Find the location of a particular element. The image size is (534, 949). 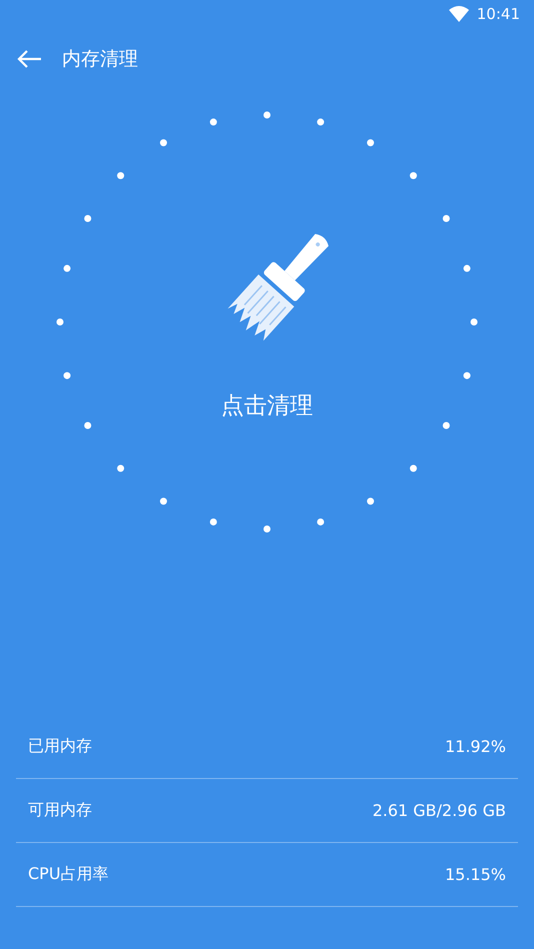

stat-value: 2.61 GB/2.96 GB is located at coordinates (439, 810).